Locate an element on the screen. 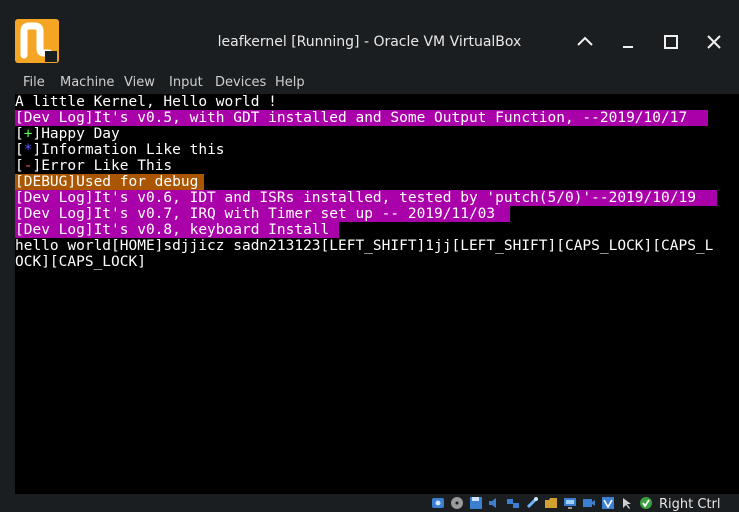 This screenshot has width=739, height=512. menu-devices: Devices is located at coordinates (240, 82).